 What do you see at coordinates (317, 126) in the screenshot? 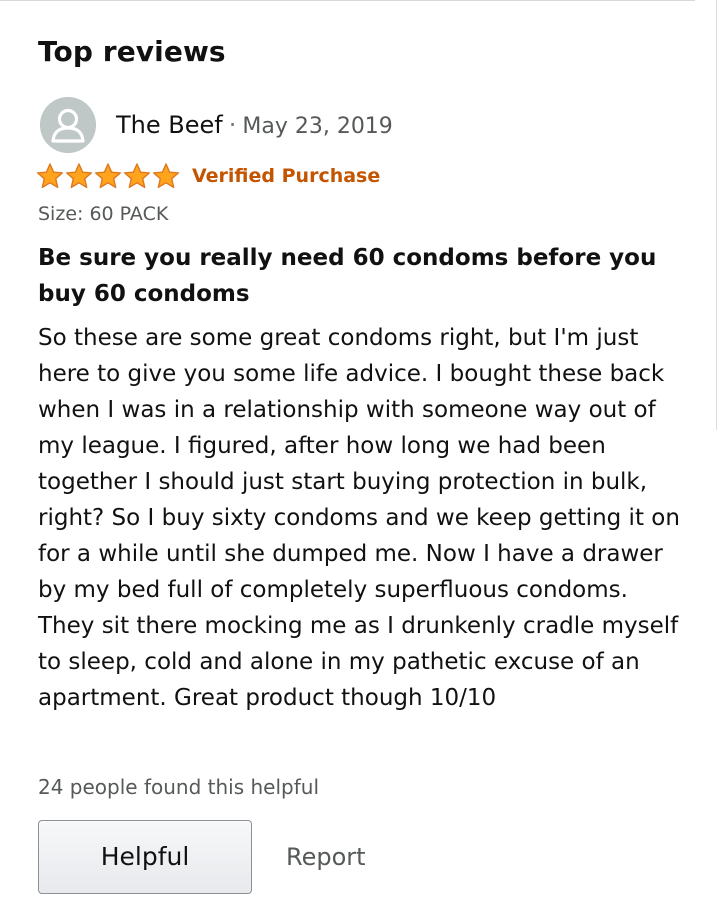
I see `review-date: May 23, 2019` at bounding box center [317, 126].